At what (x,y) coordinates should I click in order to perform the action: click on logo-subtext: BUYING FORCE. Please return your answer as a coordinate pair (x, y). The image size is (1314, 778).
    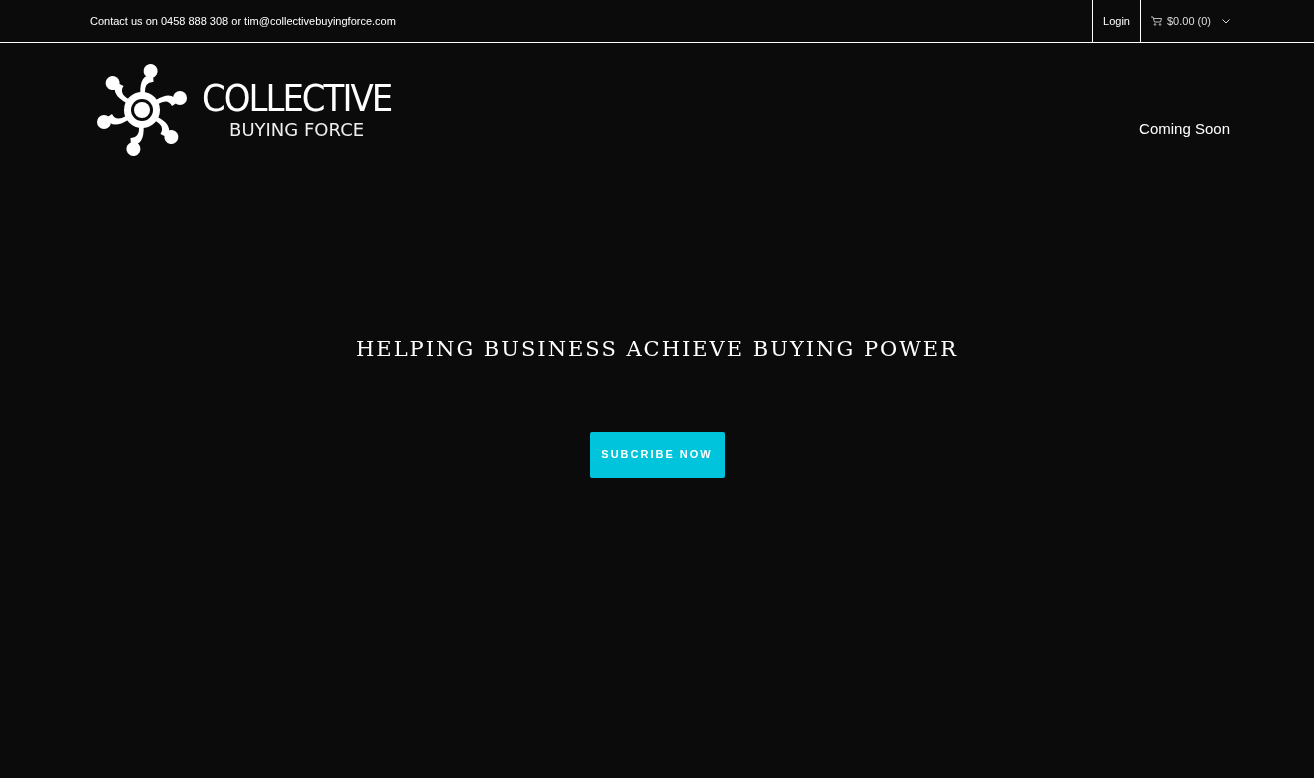
    Looking at the image, I should click on (297, 130).